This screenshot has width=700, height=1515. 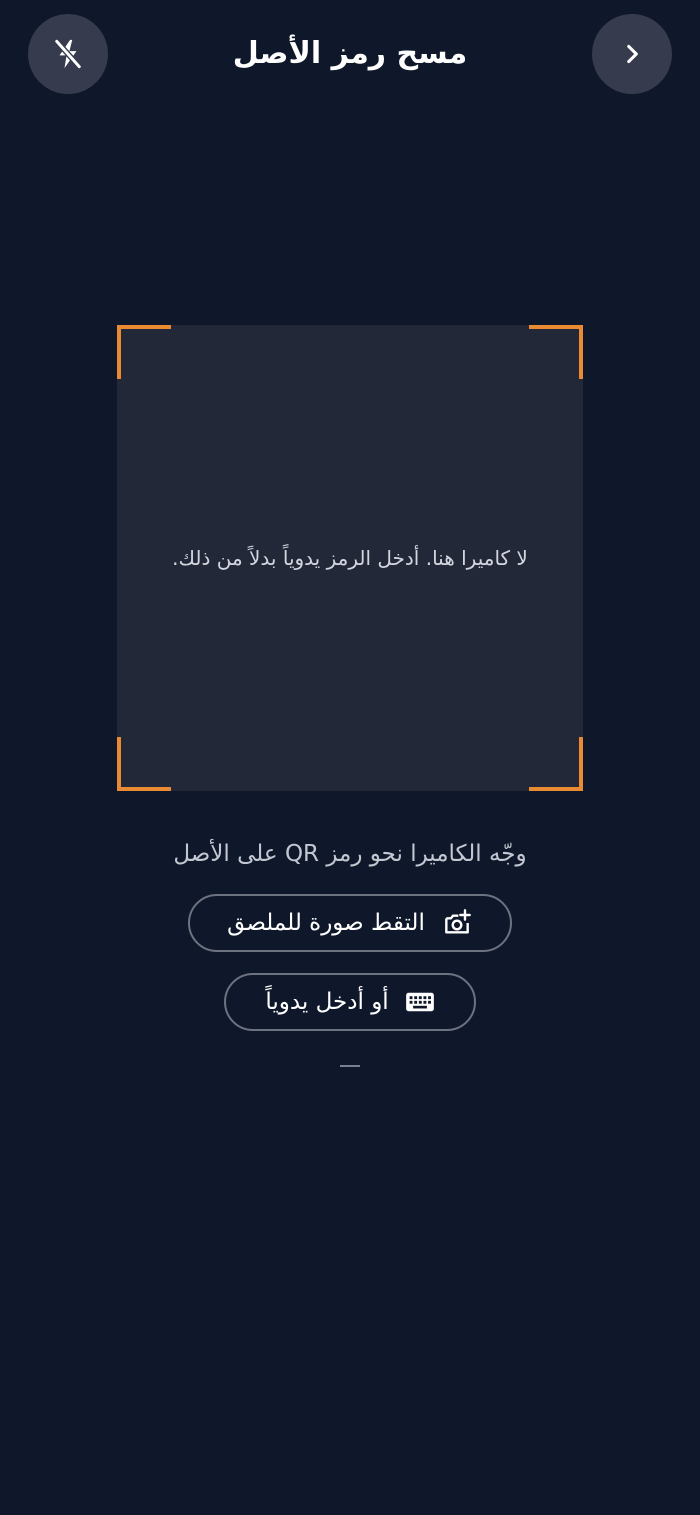 I want to click on chevron-right-icon, so click(x=632, y=54).